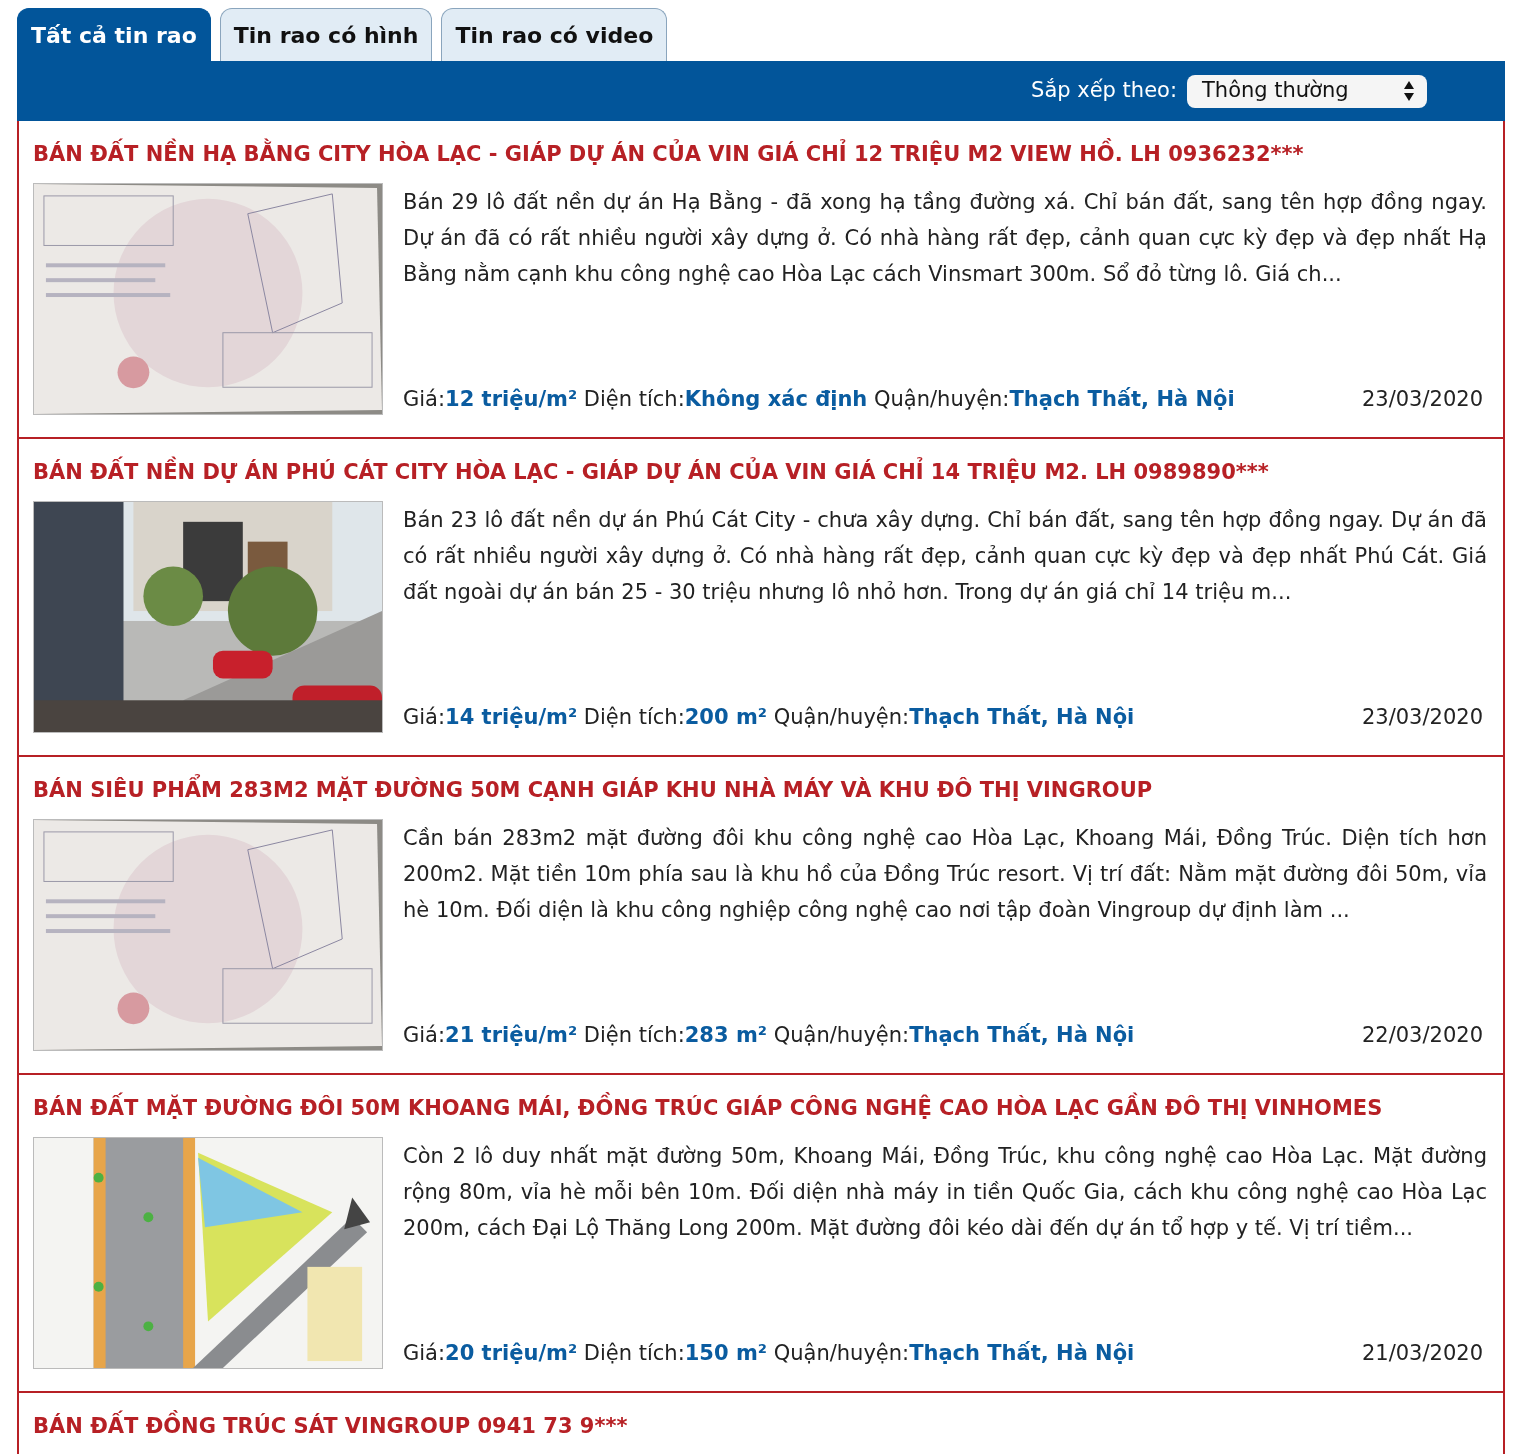 This screenshot has height=1454, width=1514. Describe the element at coordinates (554, 34) in the screenshot. I see `tab: Tin rao có video` at that location.